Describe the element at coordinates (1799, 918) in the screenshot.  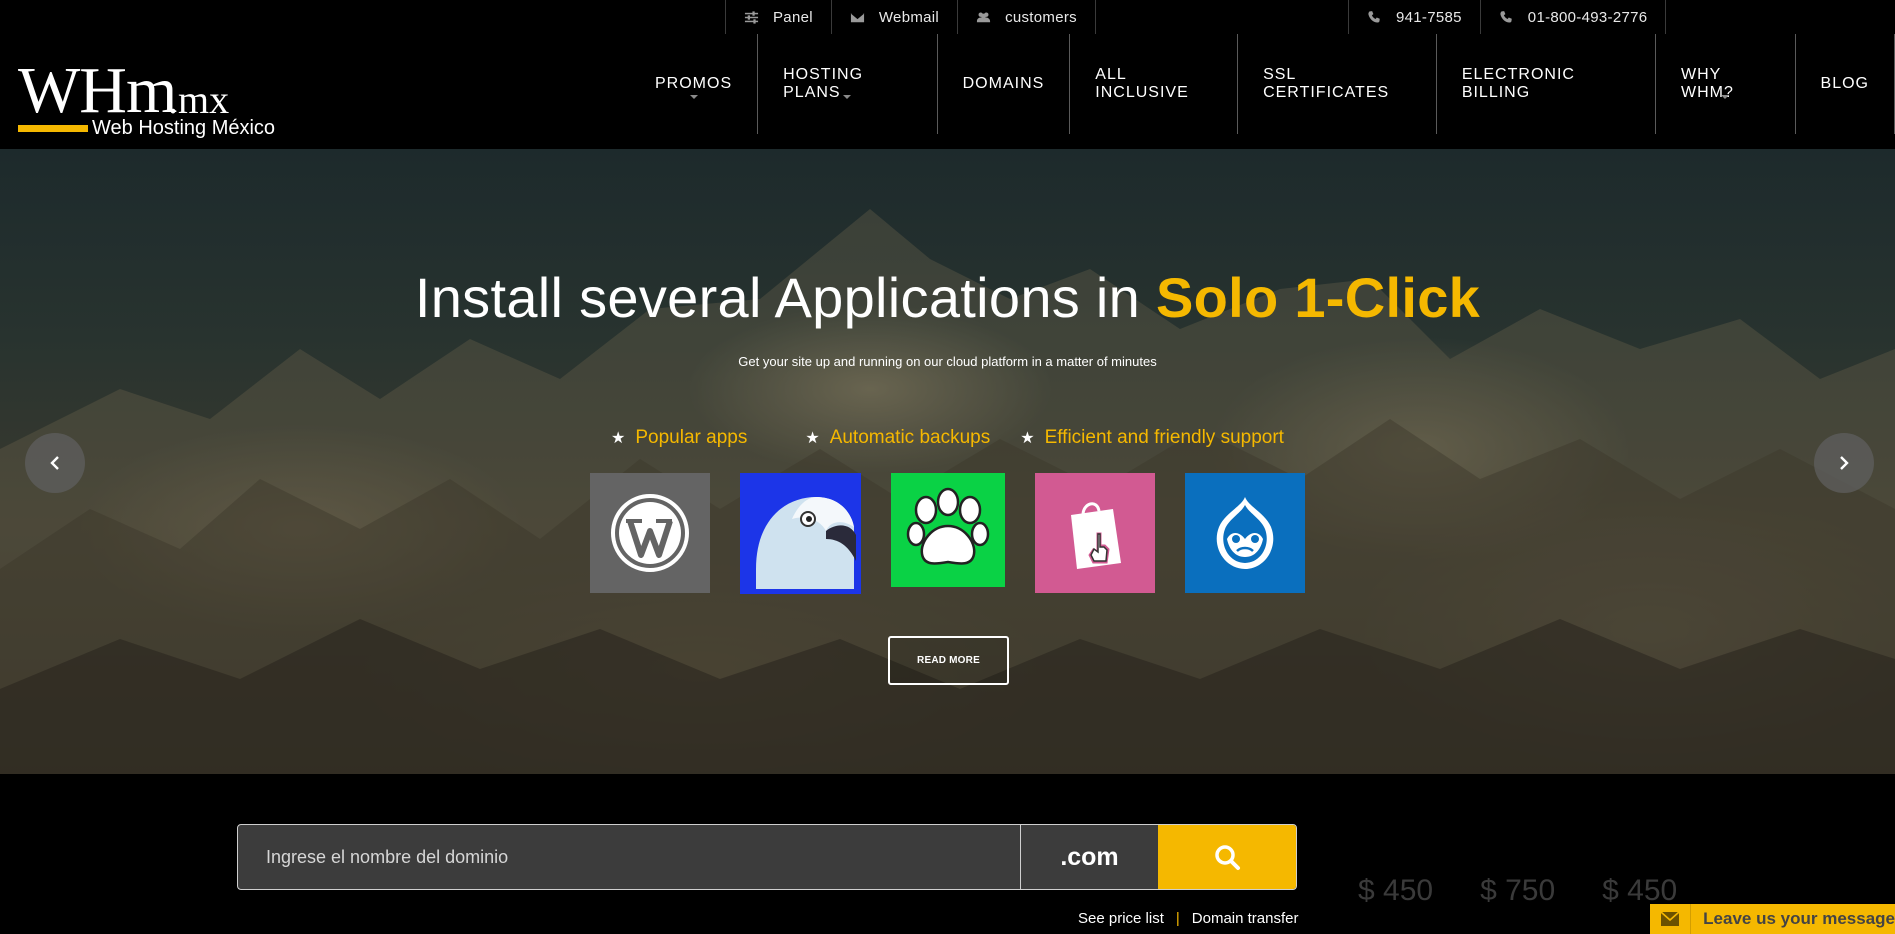
I see `chat-label: Leave us your message` at that location.